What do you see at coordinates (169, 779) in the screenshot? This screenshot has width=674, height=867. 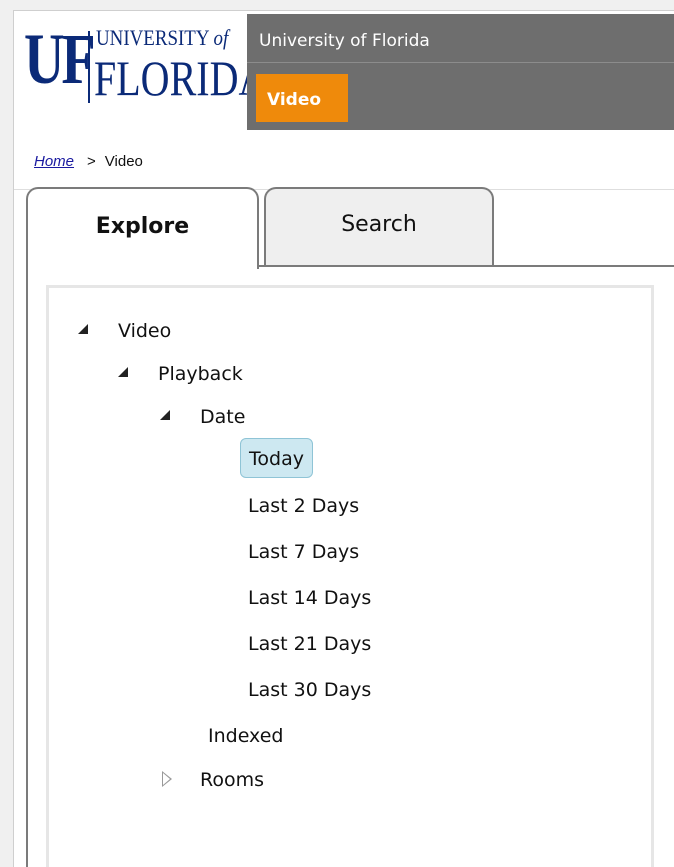 I see `collapsed-triangle-icon` at bounding box center [169, 779].